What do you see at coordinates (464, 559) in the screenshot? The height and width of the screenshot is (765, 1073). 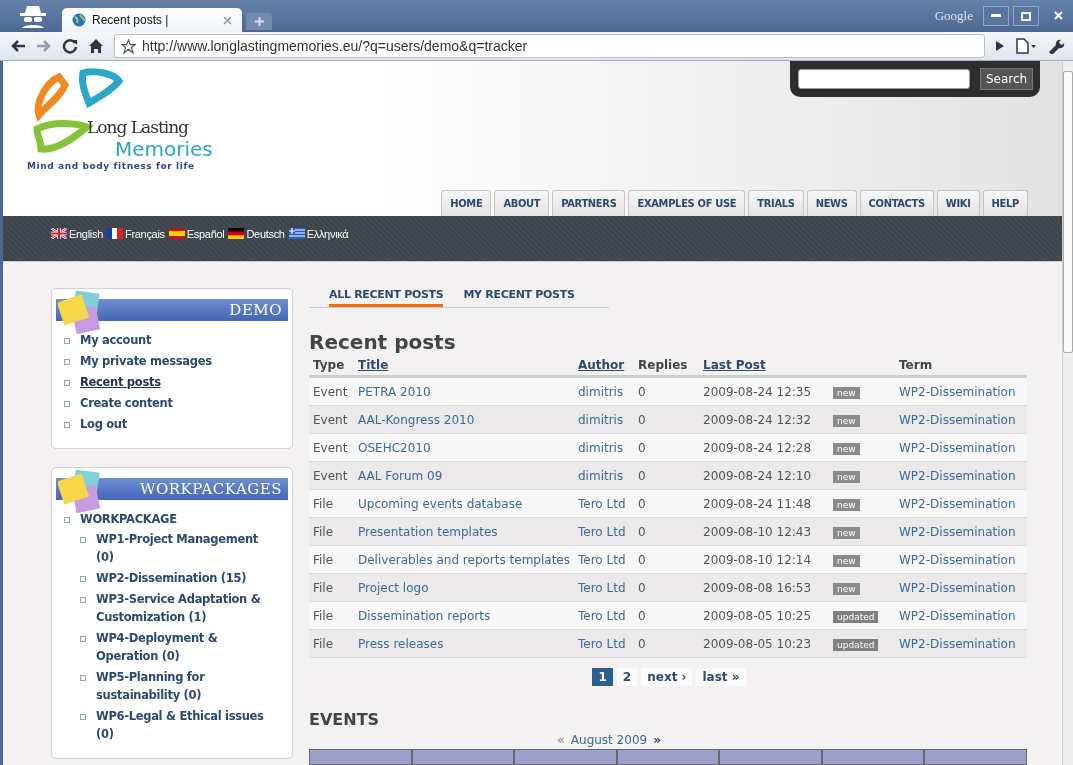 I see `post-title-link: Deliverables and reports templates` at bounding box center [464, 559].